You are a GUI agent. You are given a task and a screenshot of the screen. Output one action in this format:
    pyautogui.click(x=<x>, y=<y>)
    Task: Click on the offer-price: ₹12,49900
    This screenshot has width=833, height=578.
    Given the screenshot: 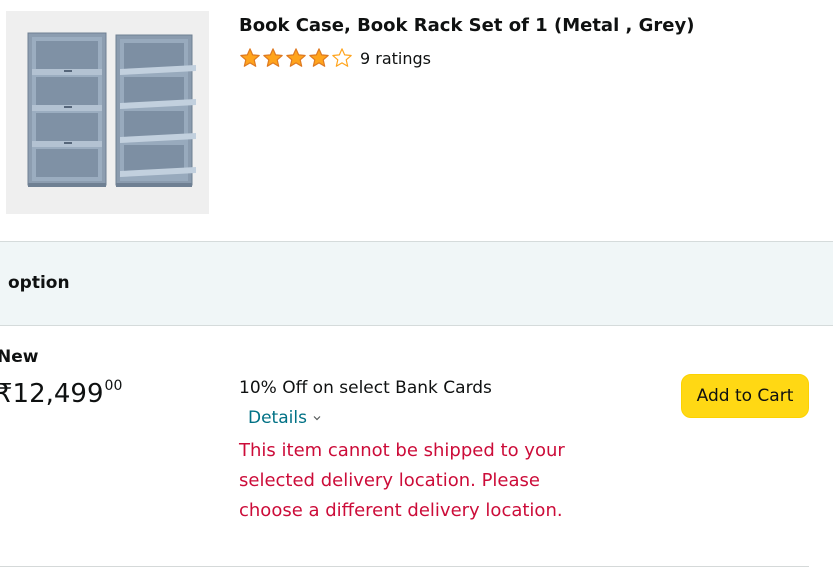 What is the action you would take?
    pyautogui.click(x=61, y=393)
    